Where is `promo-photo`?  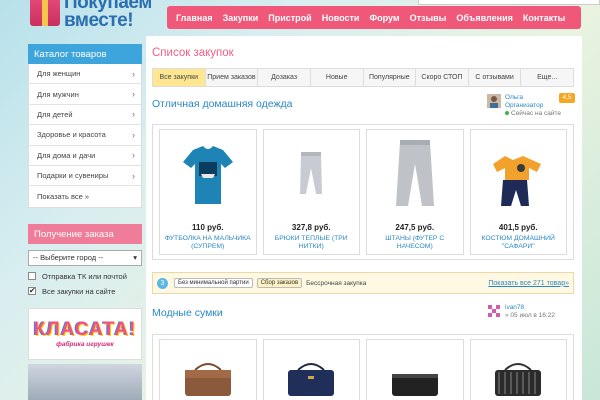 promo-photo is located at coordinates (85, 381).